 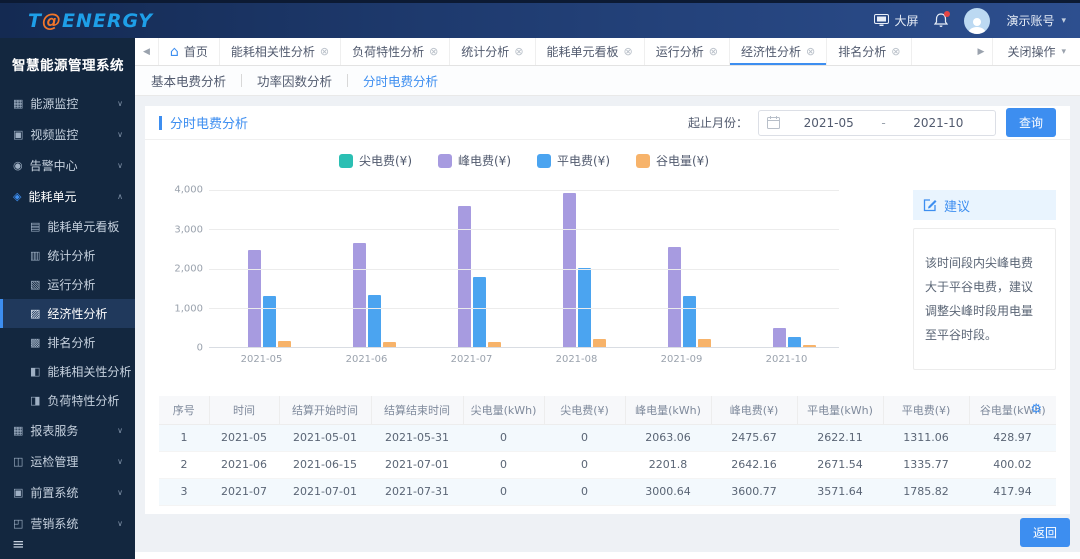 What do you see at coordinates (71, 285) in the screenshot?
I see `sidebar-item-label: 运行分析` at bounding box center [71, 285].